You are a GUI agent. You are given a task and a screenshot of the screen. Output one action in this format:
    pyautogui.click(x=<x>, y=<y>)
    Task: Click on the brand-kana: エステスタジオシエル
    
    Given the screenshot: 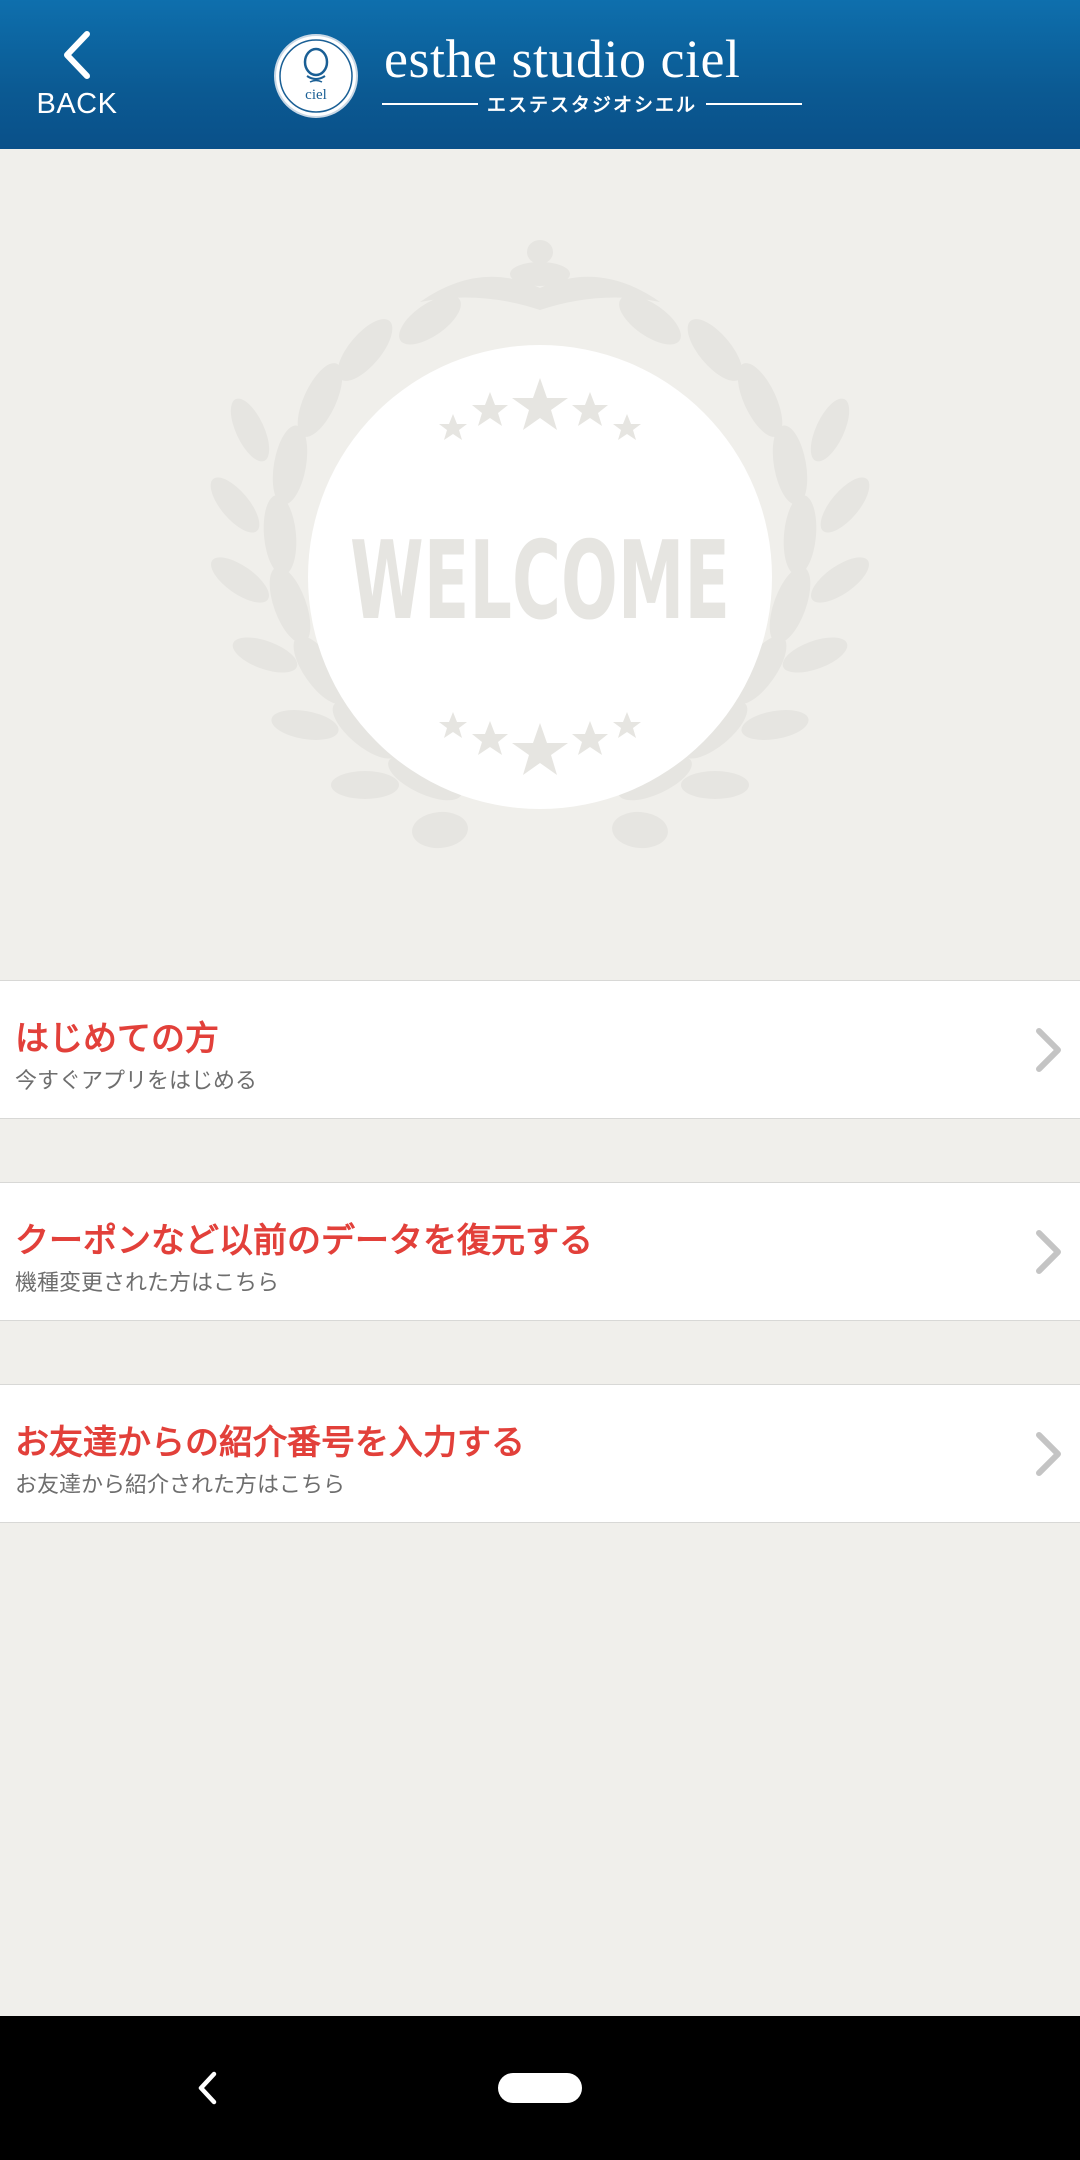 What is the action you would take?
    pyautogui.click(x=591, y=105)
    